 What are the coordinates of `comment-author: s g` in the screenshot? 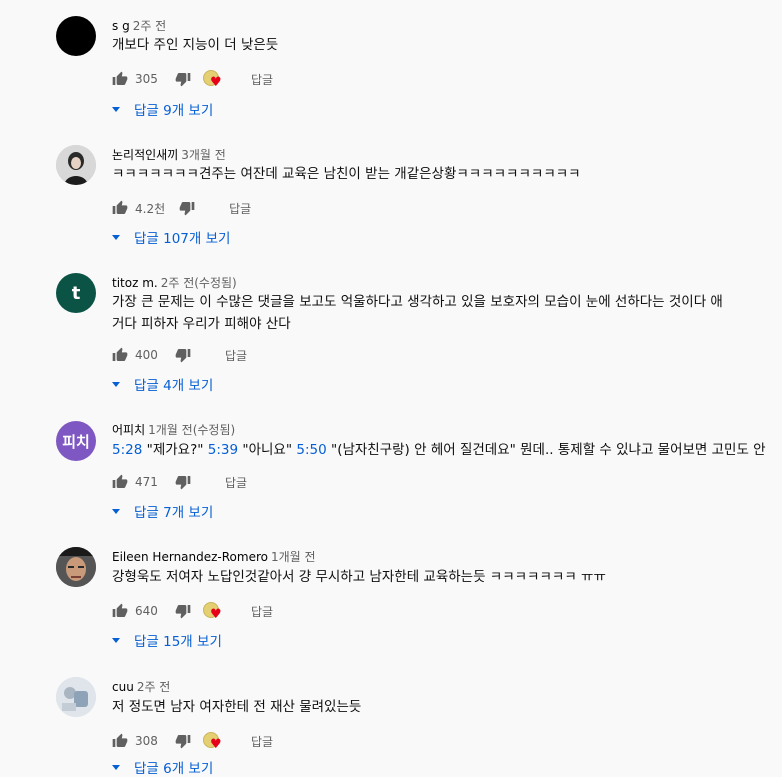 It's located at (121, 26).